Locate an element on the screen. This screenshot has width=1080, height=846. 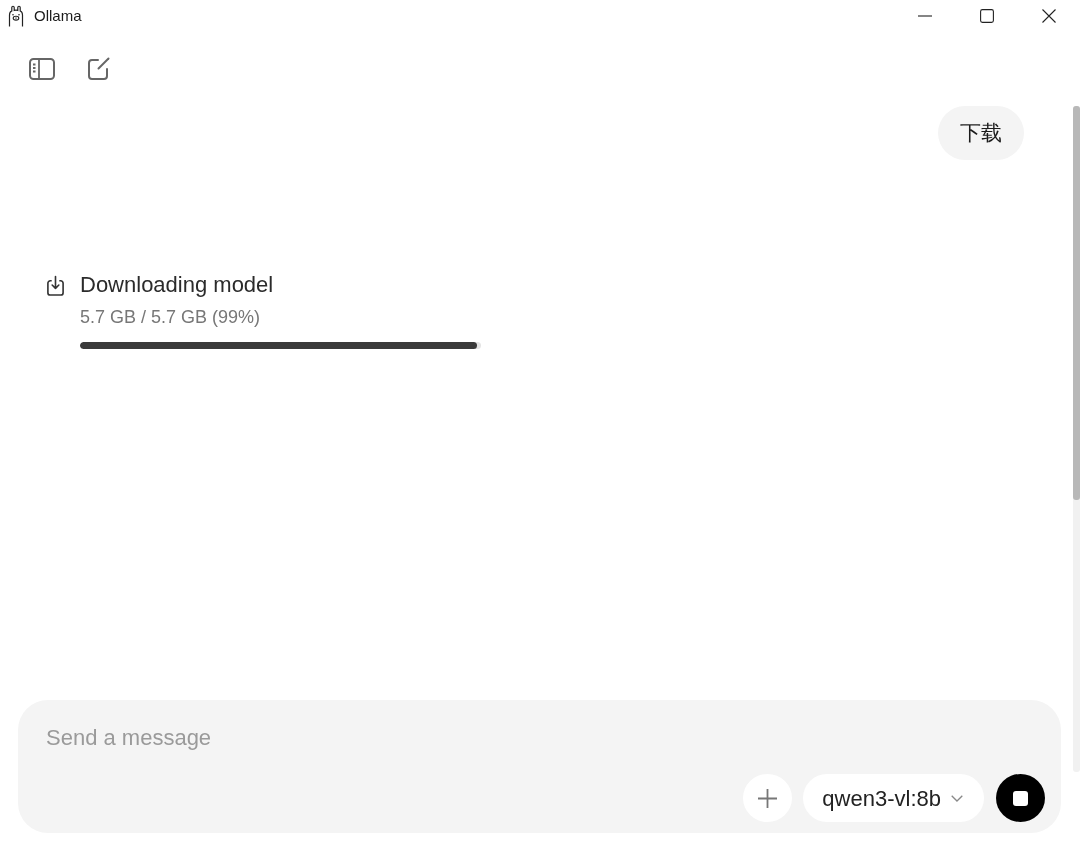
minimize-icon is located at coordinates (925, 16).